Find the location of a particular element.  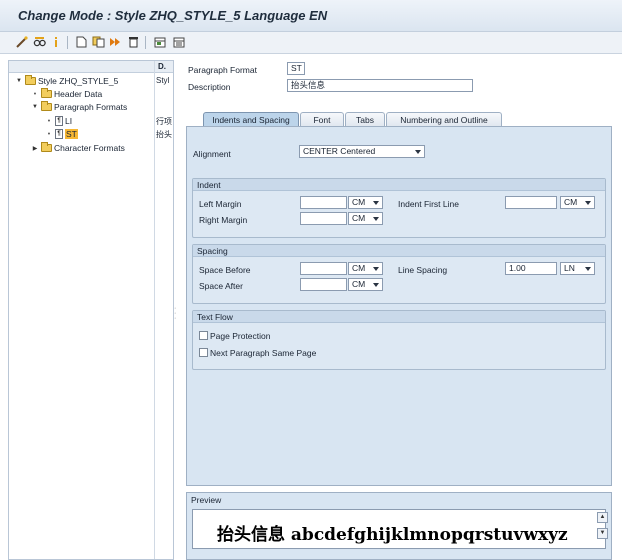

paragraph-format-label: Paragraph Format is located at coordinates (222, 70).